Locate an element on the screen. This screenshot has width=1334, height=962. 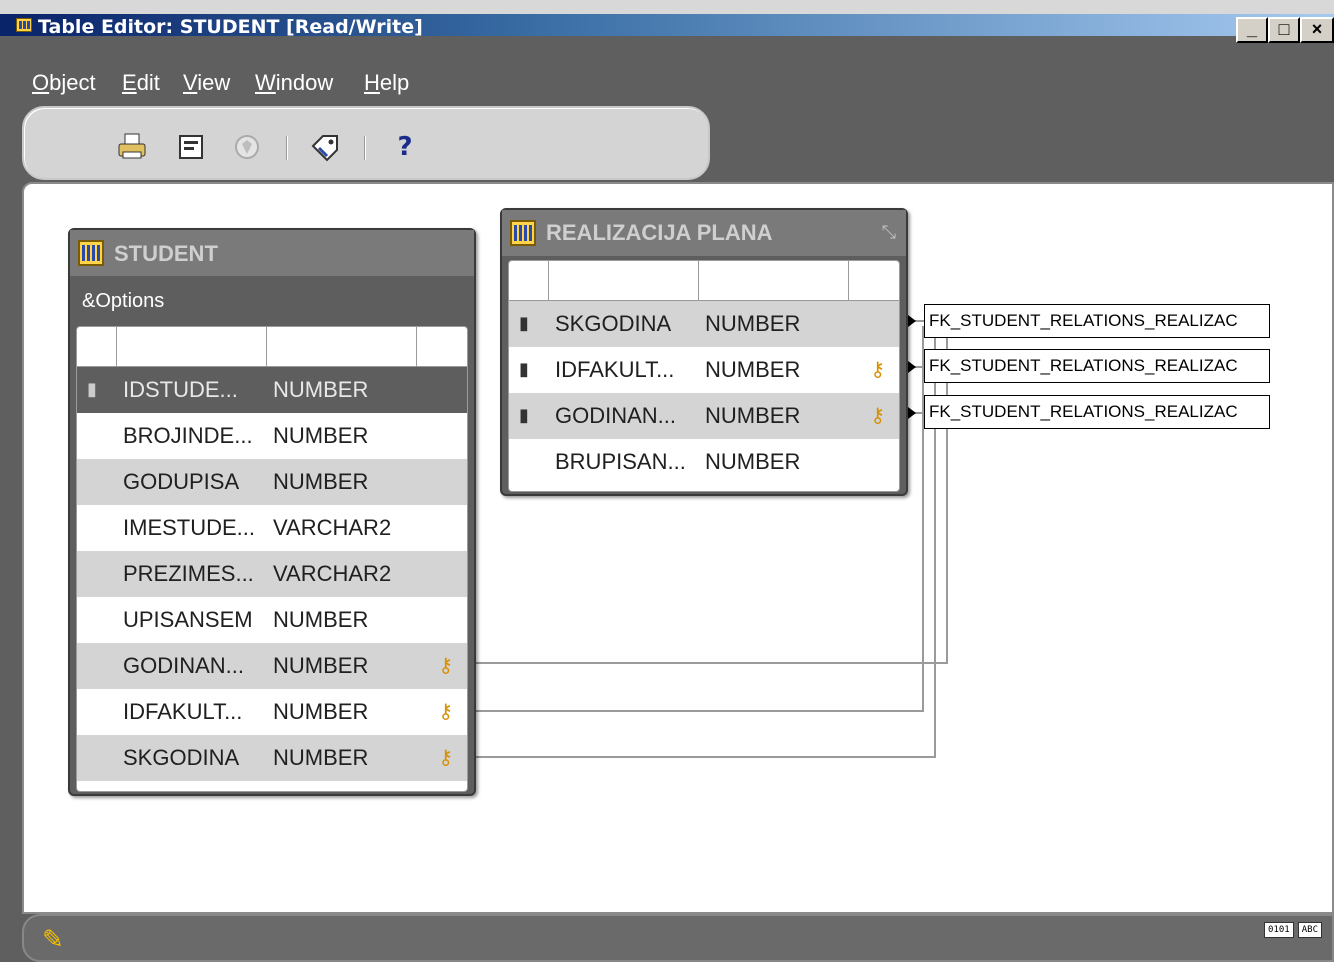
toolbar: ? is located at coordinates (366, 143).